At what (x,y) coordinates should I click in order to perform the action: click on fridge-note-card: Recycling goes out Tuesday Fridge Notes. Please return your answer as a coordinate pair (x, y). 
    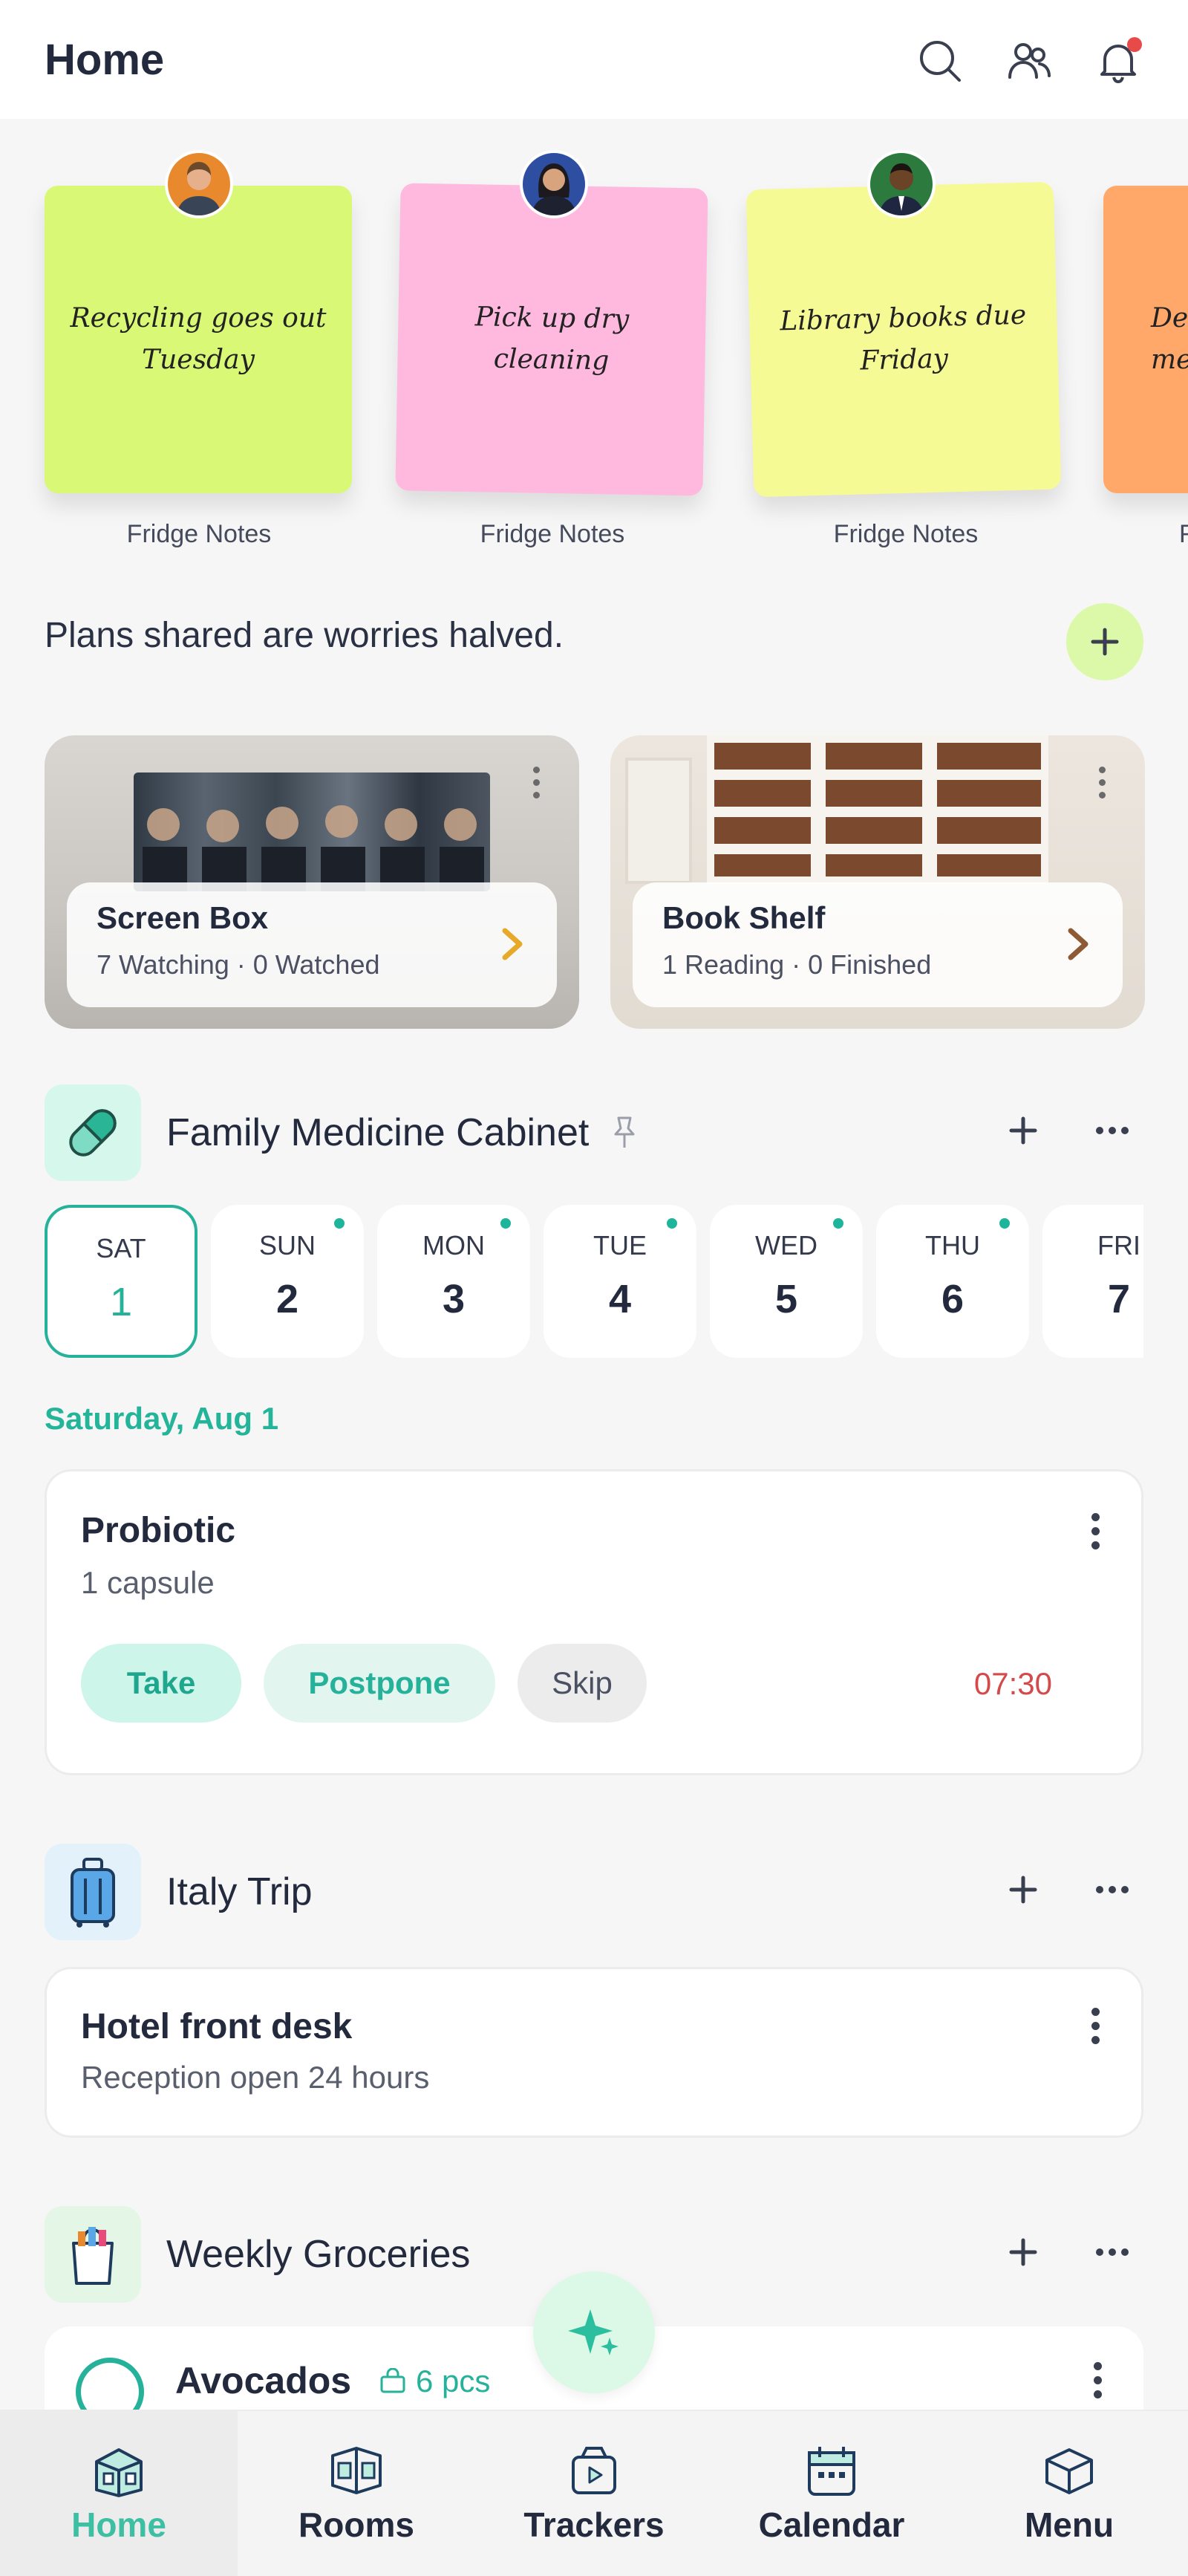
    Looking at the image, I should click on (199, 349).